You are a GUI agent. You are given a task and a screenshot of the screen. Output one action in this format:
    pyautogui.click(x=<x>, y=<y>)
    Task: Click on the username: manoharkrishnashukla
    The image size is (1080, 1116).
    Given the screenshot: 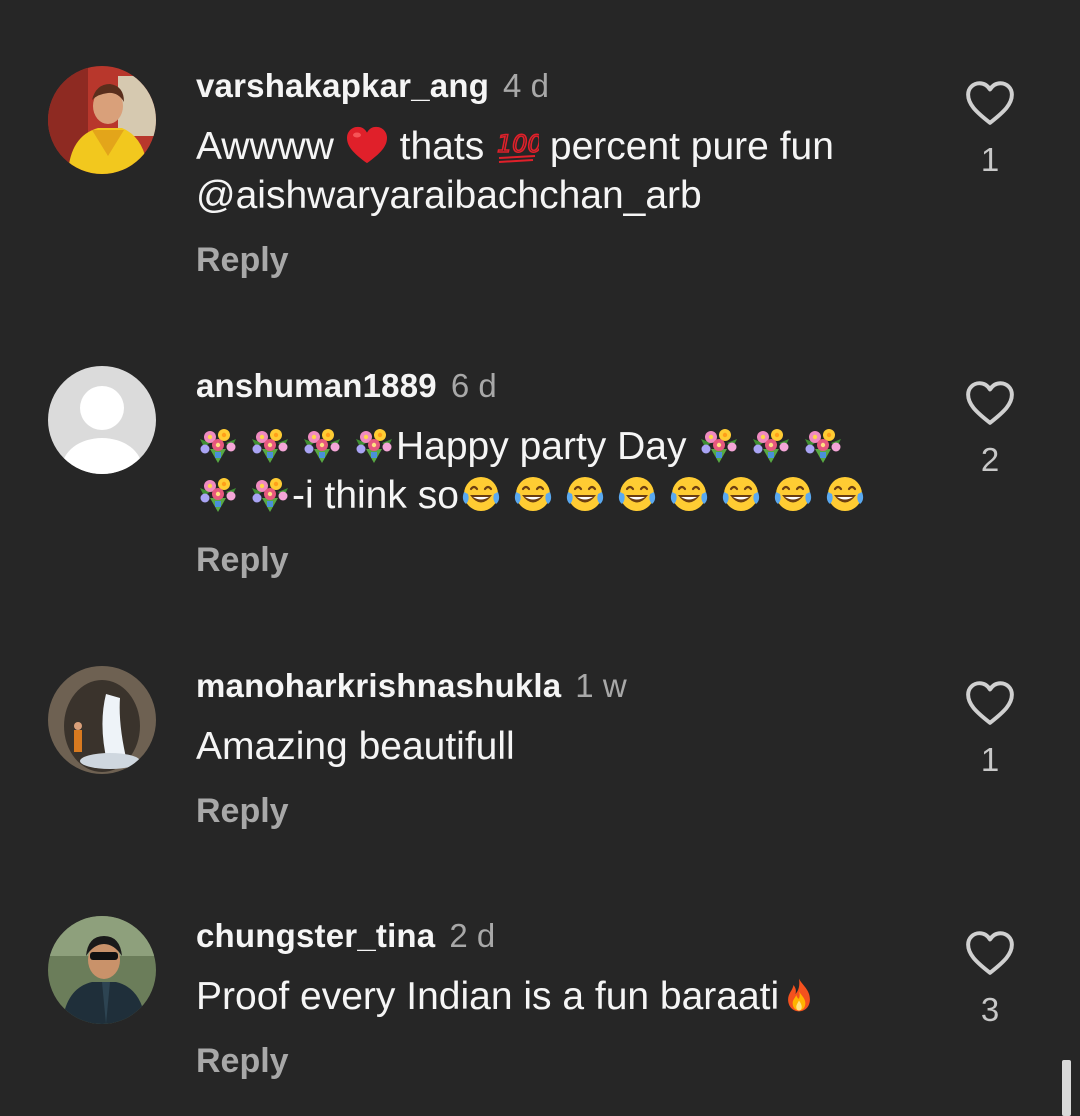 What is the action you would take?
    pyautogui.click(x=378, y=685)
    